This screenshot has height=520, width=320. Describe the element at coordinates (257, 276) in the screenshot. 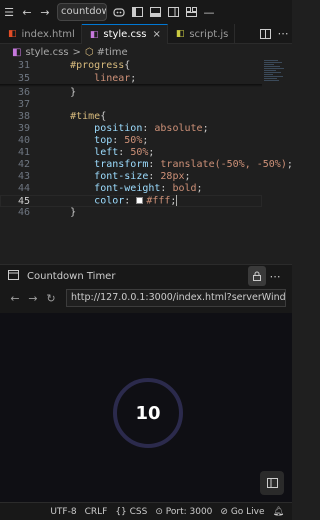

I see `lock-icon` at that location.